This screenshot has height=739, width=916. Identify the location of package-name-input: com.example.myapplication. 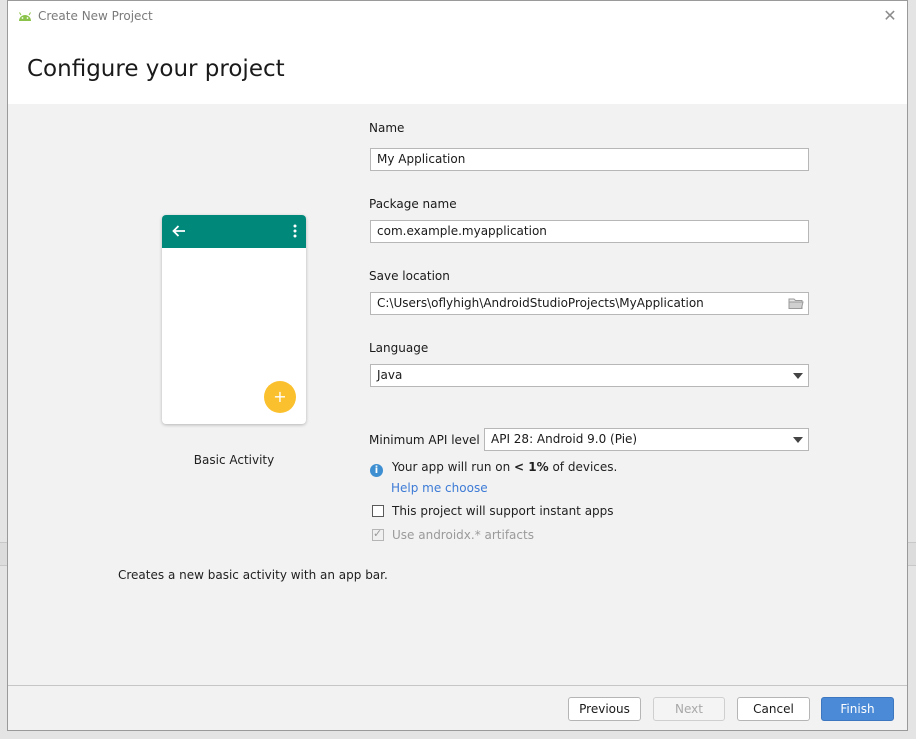
(589, 231).